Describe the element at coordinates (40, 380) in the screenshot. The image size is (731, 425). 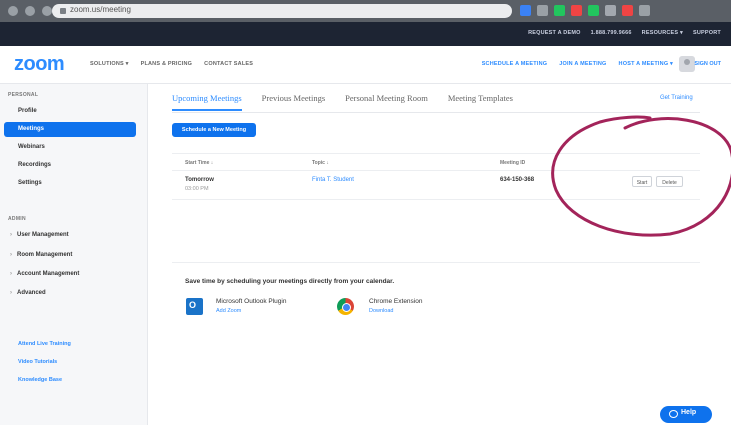
I see `knowledge-base-link: Knowledge Base` at that location.